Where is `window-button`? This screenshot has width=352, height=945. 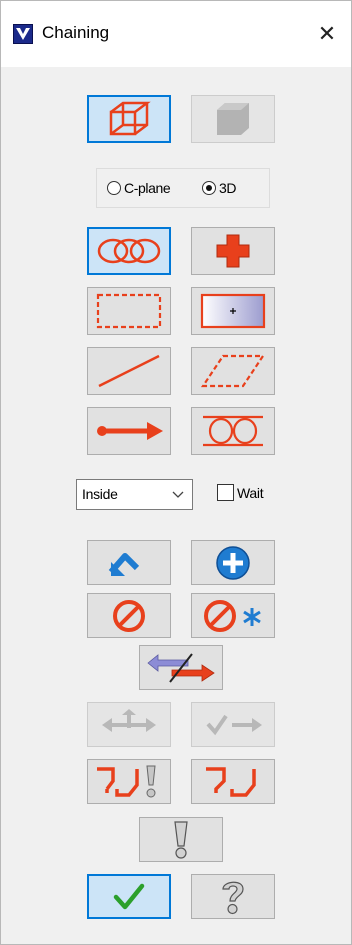 window-button is located at coordinates (129, 311).